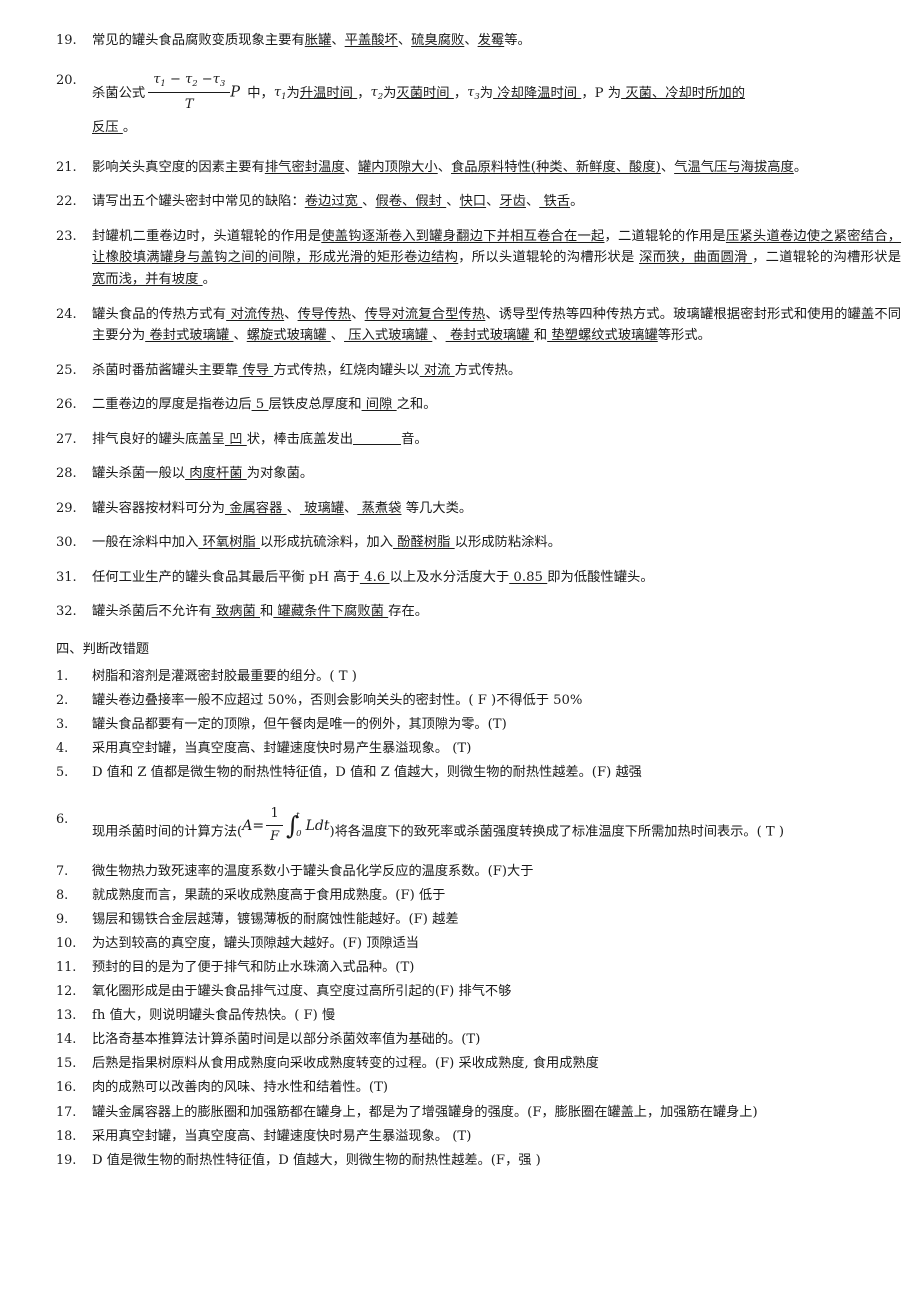 The width and height of the screenshot is (920, 1302). I want to click on answer-text: 传导, so click(256, 370).